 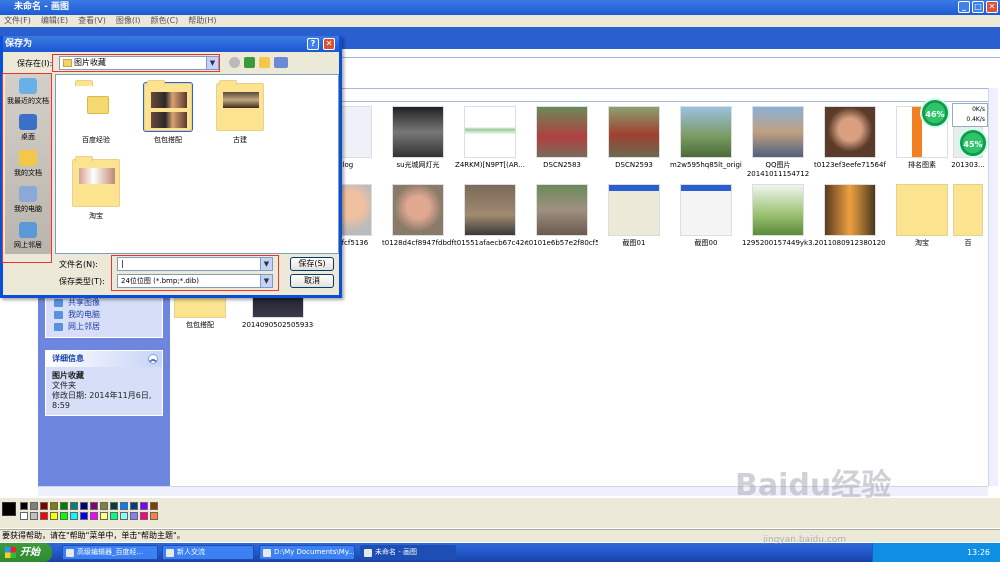 What do you see at coordinates (978, 7) in the screenshot?
I see `maximize-button: □` at bounding box center [978, 7].